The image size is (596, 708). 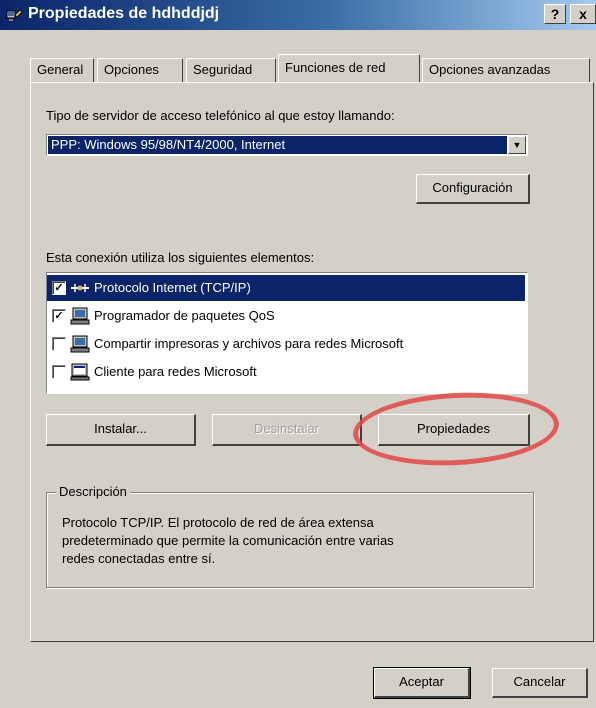 I want to click on network-protocol-icon, so click(x=80, y=288).